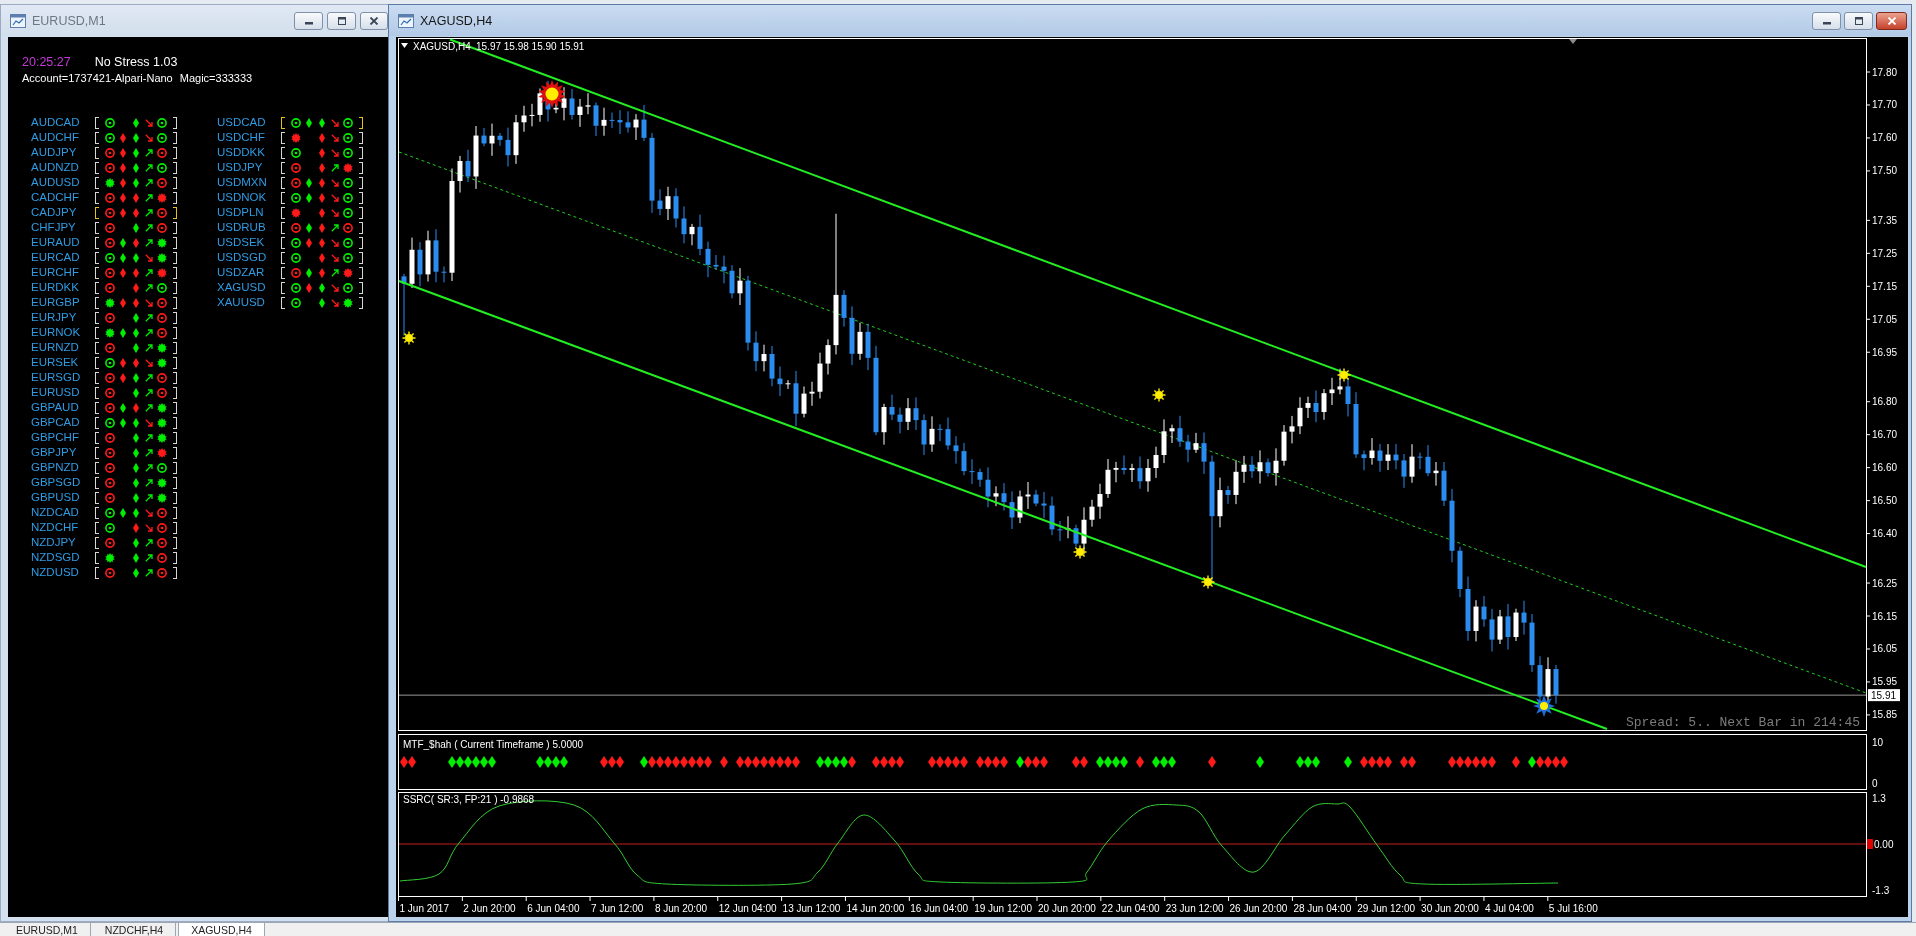  What do you see at coordinates (56, 377) in the screenshot?
I see `symbol-label: EURSGD` at bounding box center [56, 377].